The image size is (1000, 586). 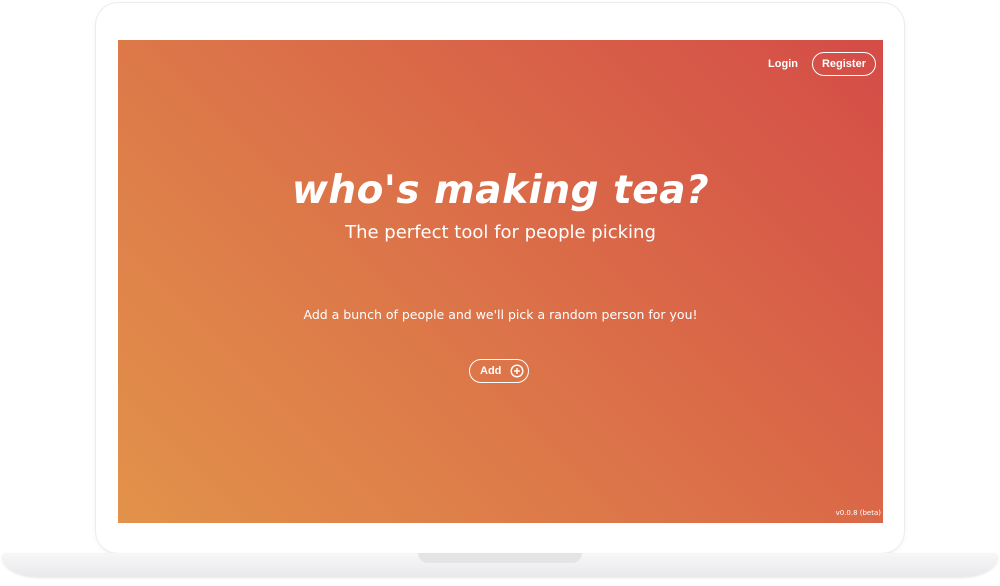 I want to click on laptop-notch, so click(x=500, y=558).